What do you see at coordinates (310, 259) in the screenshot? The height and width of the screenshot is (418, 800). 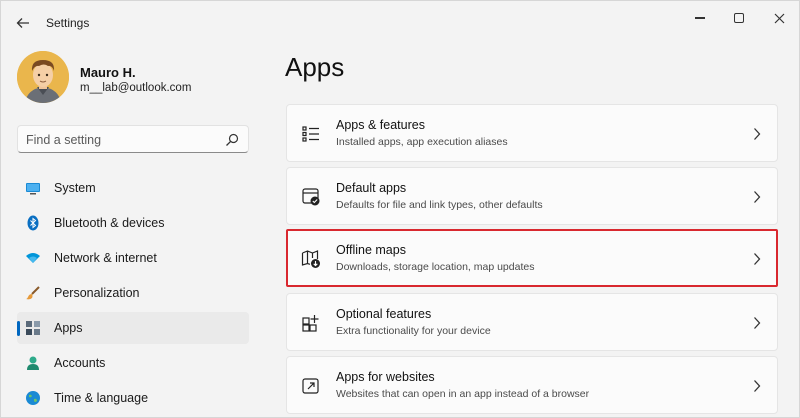 I see `offline-maps-icon` at bounding box center [310, 259].